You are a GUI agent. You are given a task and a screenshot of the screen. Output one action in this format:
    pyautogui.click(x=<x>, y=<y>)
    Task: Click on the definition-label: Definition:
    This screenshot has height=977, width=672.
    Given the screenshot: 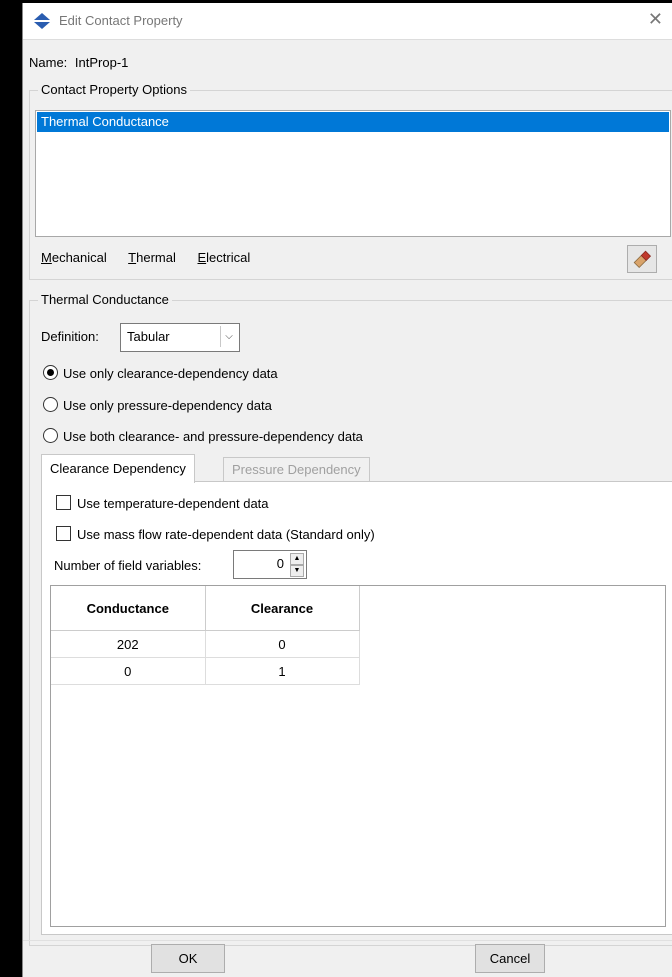 What is the action you would take?
    pyautogui.click(x=70, y=336)
    